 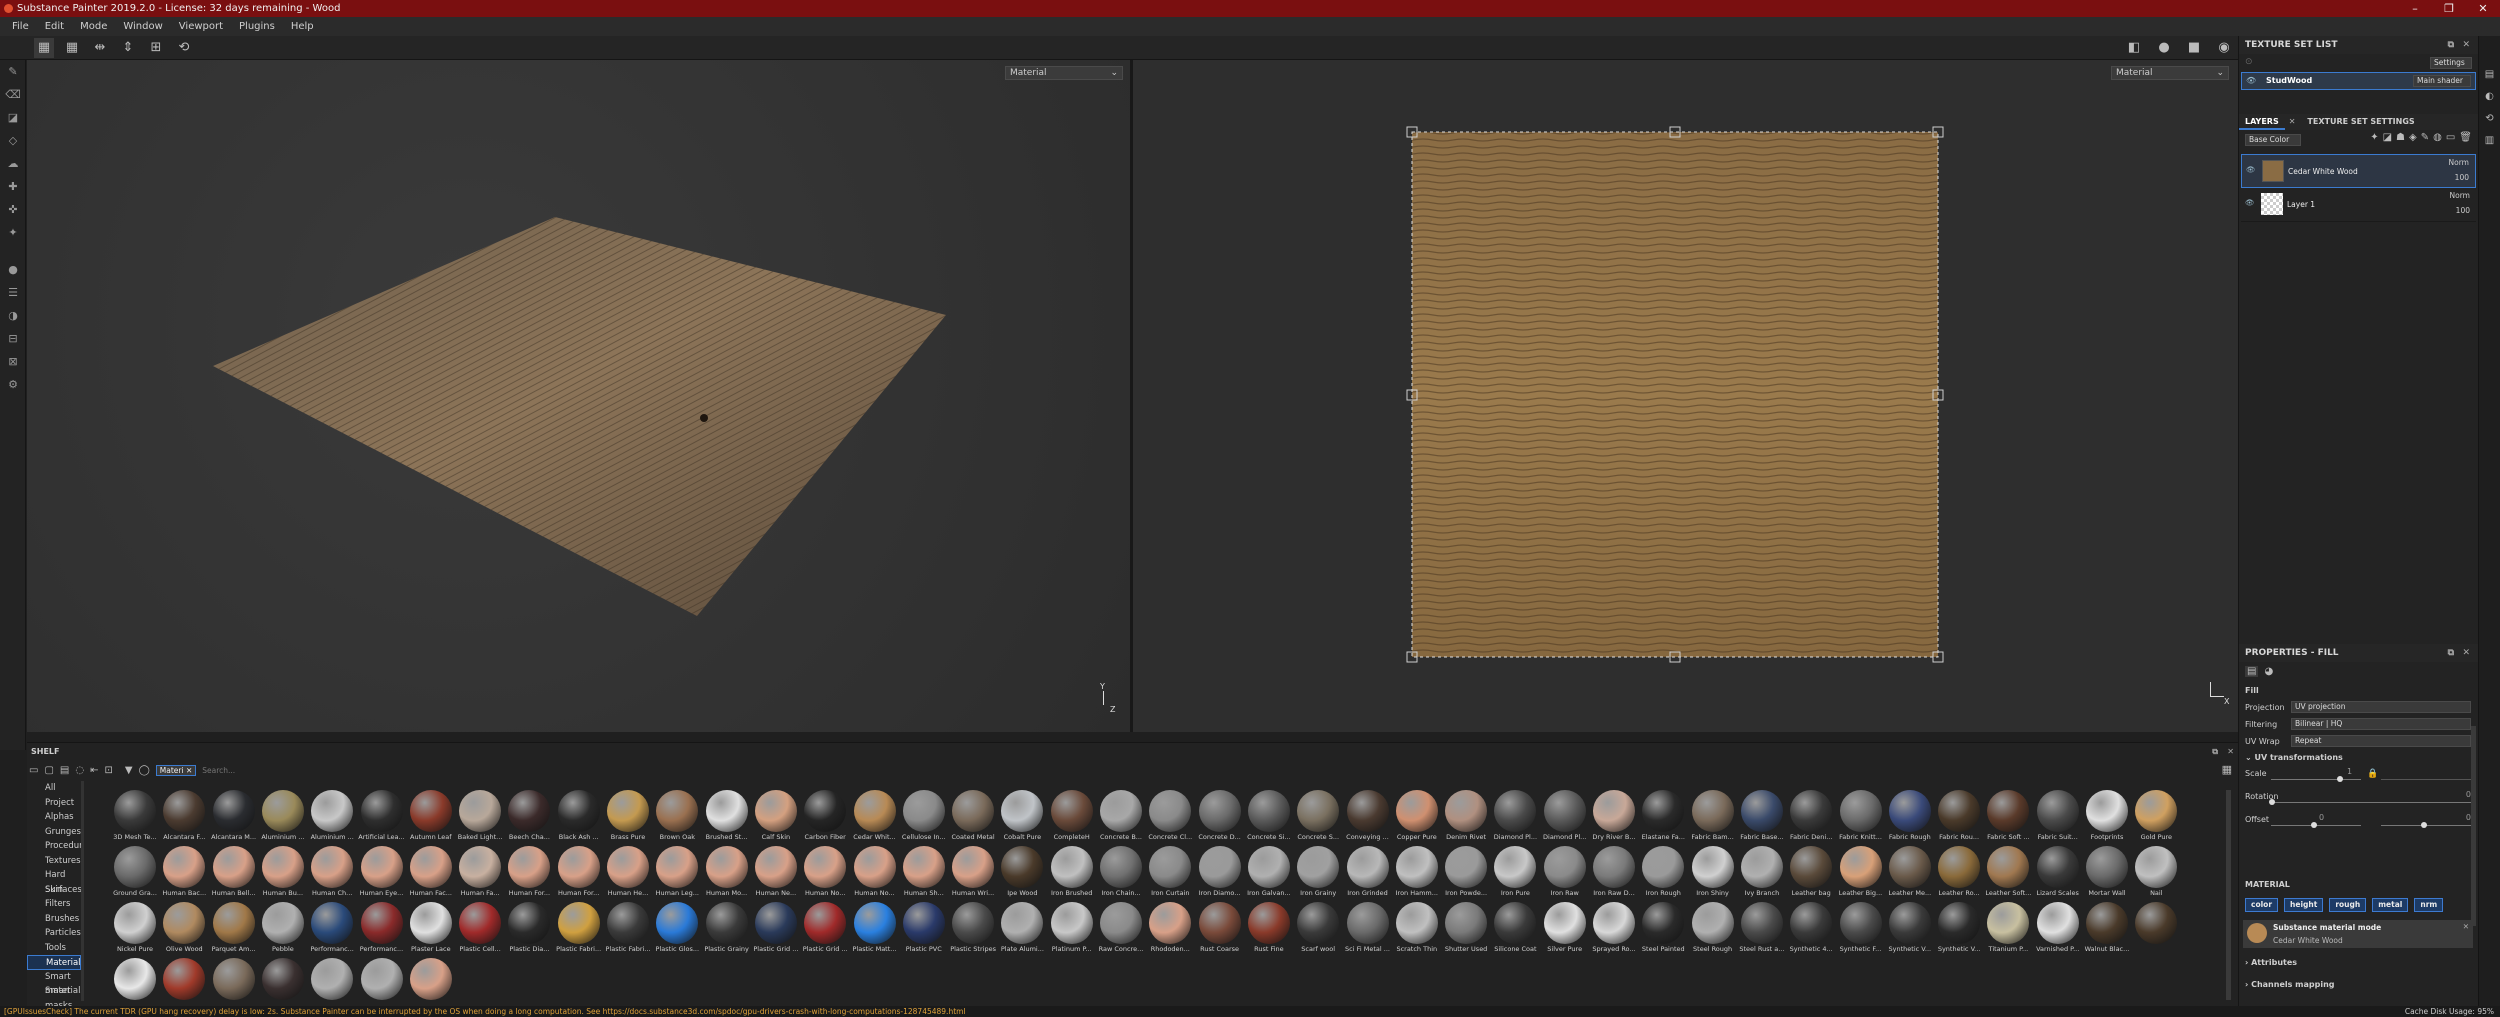 What do you see at coordinates (2390, 905) in the screenshot?
I see `chip-metal: metal` at bounding box center [2390, 905].